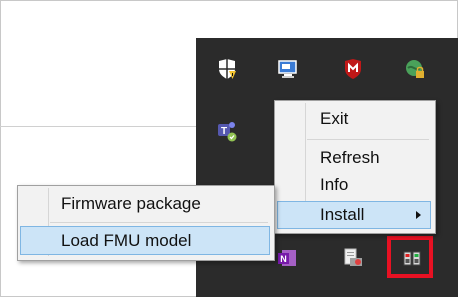 The height and width of the screenshot is (297, 458). Describe the element at coordinates (350, 157) in the screenshot. I see `menu-item-refresh-label: Refresh` at that location.